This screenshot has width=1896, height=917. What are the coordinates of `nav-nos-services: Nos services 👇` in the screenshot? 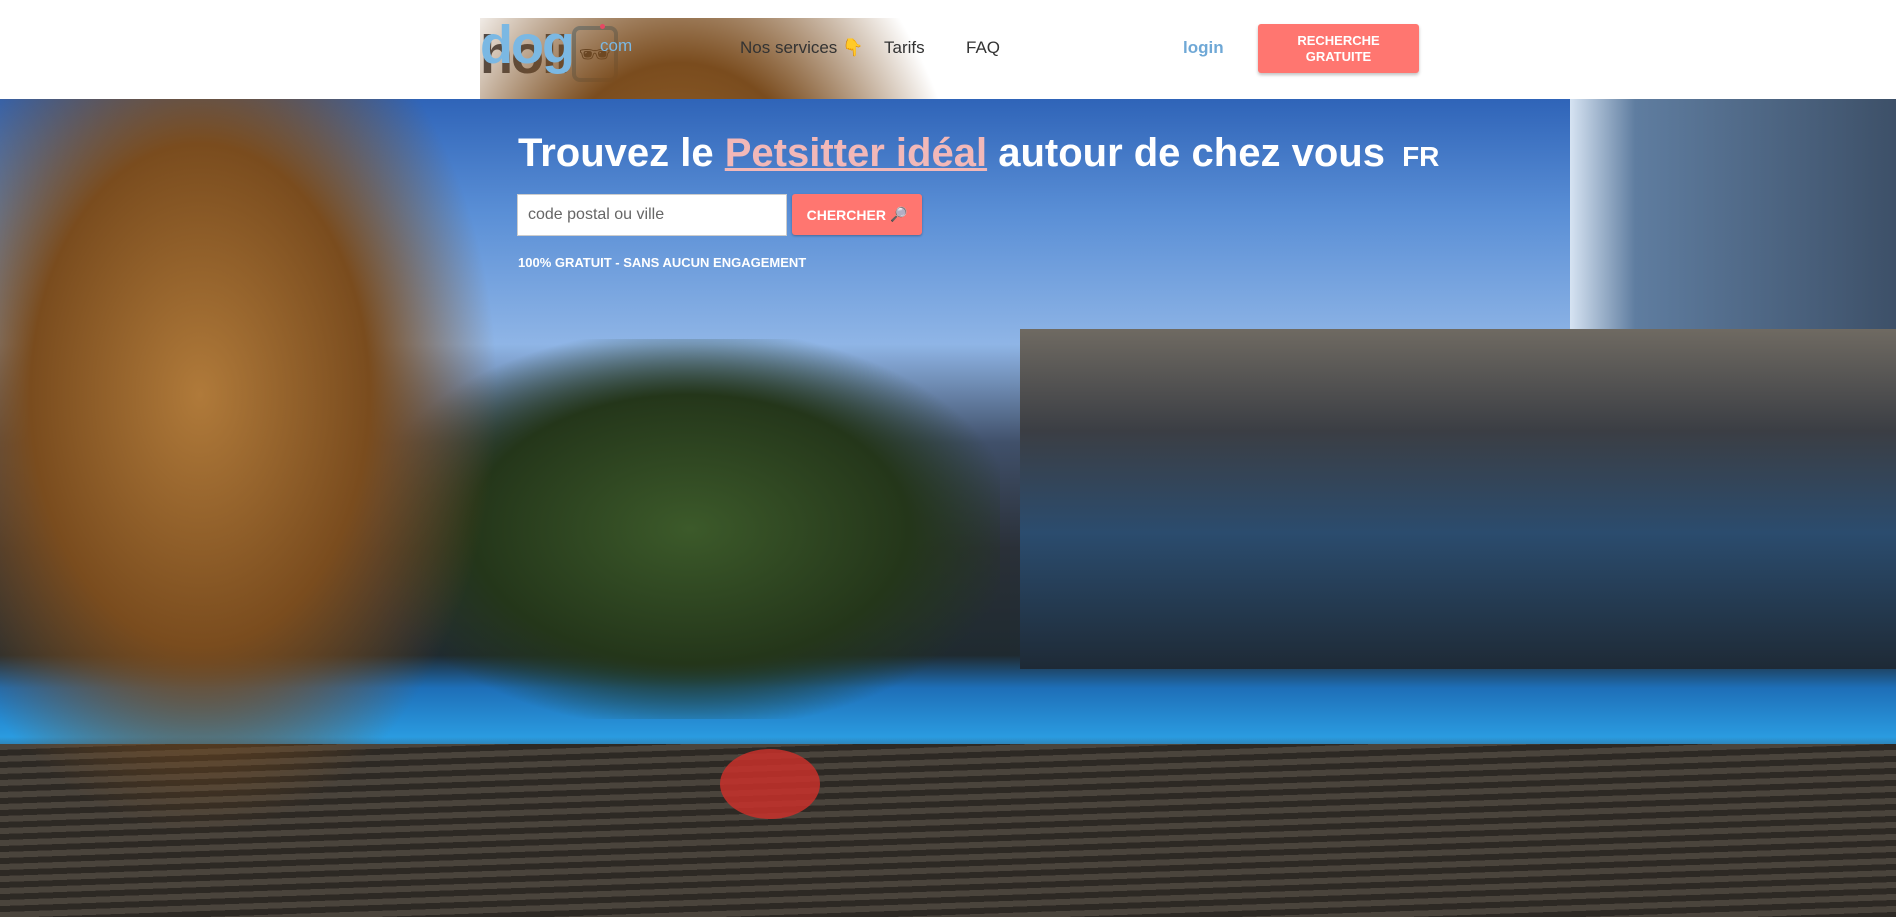 It's located at (801, 48).